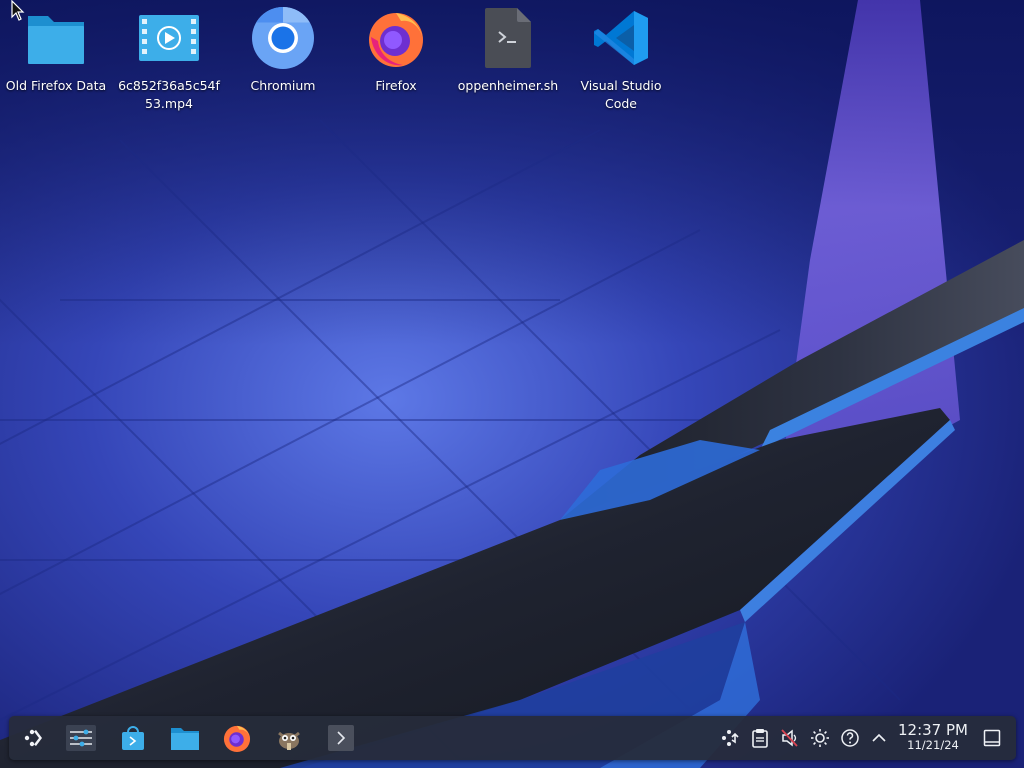 The height and width of the screenshot is (768, 1024). What do you see at coordinates (508, 38) in the screenshot?
I see `shell-script-icon` at bounding box center [508, 38].